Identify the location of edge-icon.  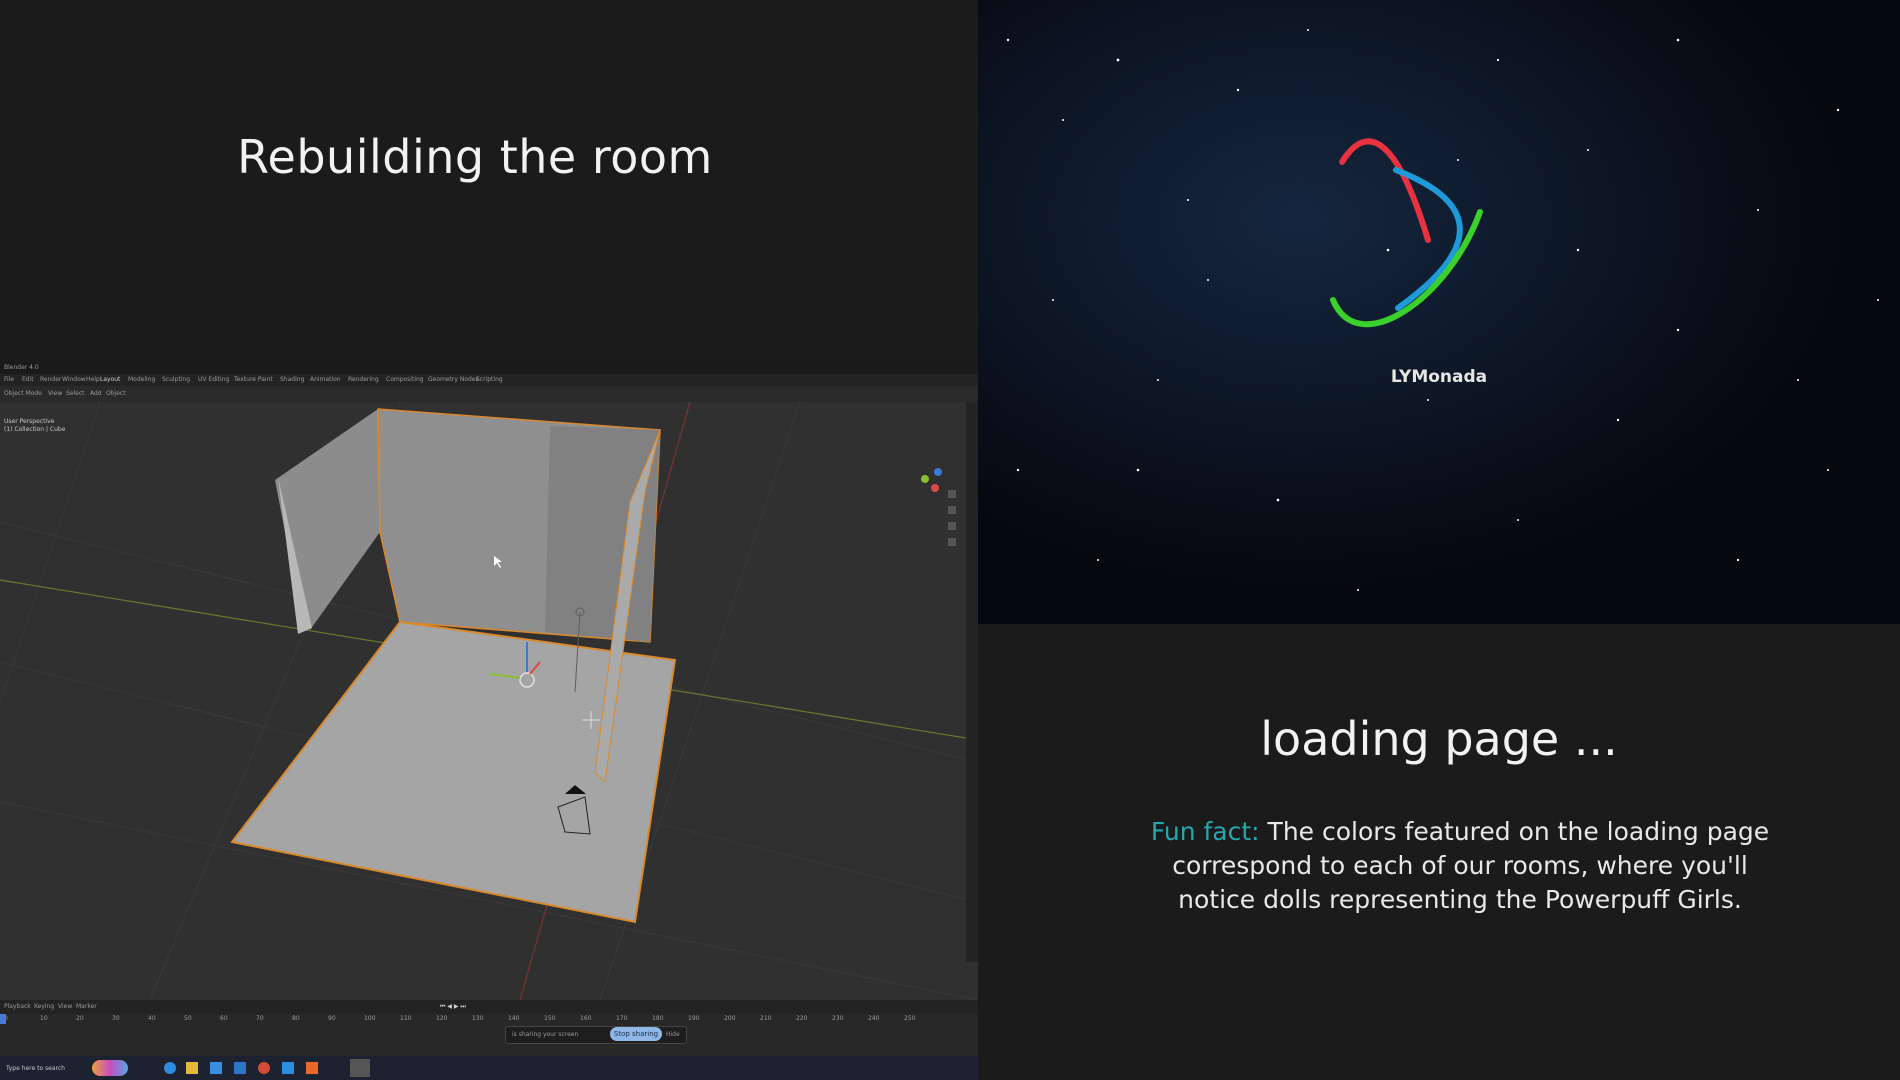
(170, 1068).